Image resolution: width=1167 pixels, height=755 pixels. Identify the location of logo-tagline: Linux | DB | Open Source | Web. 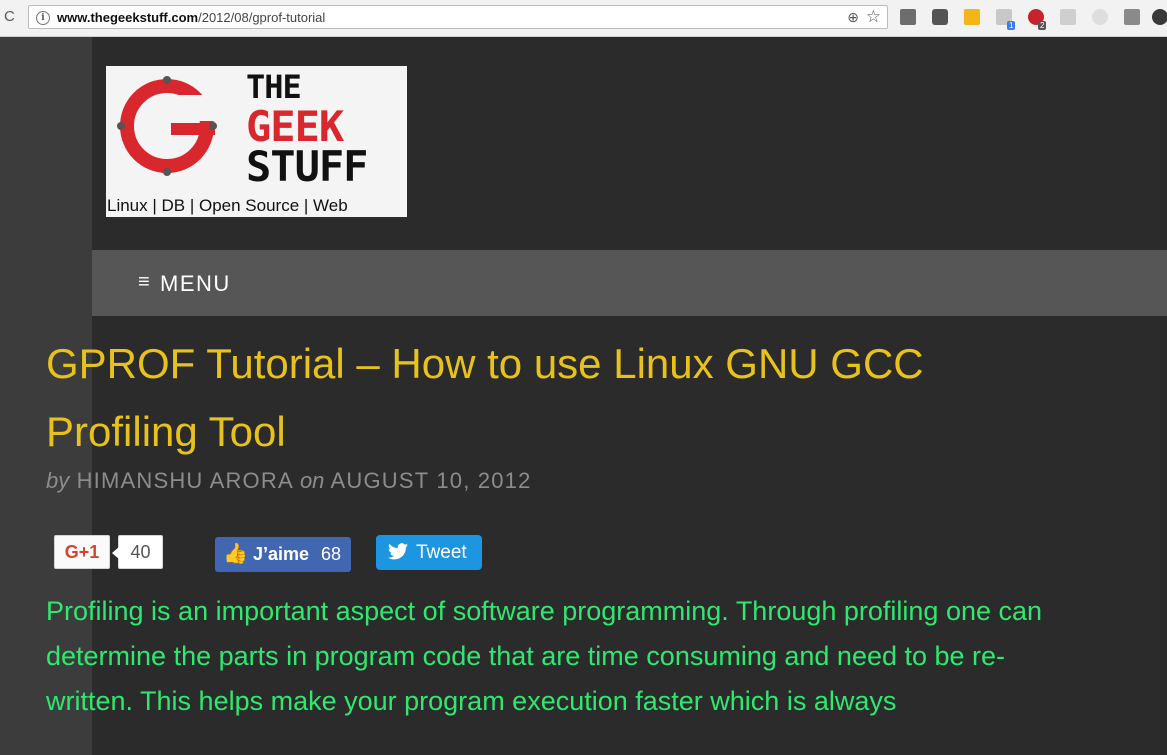
(227, 205).